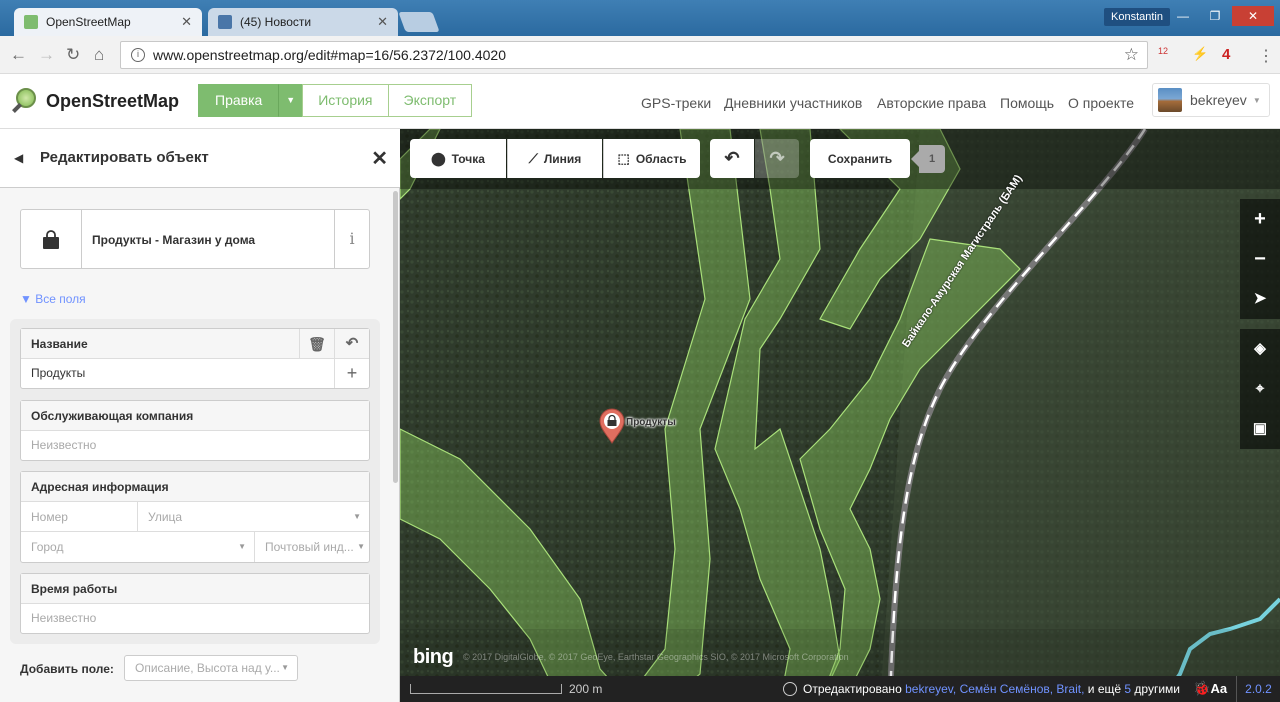 The image size is (1280, 702). I want to click on version-link: 2.0.2, so click(1258, 689).